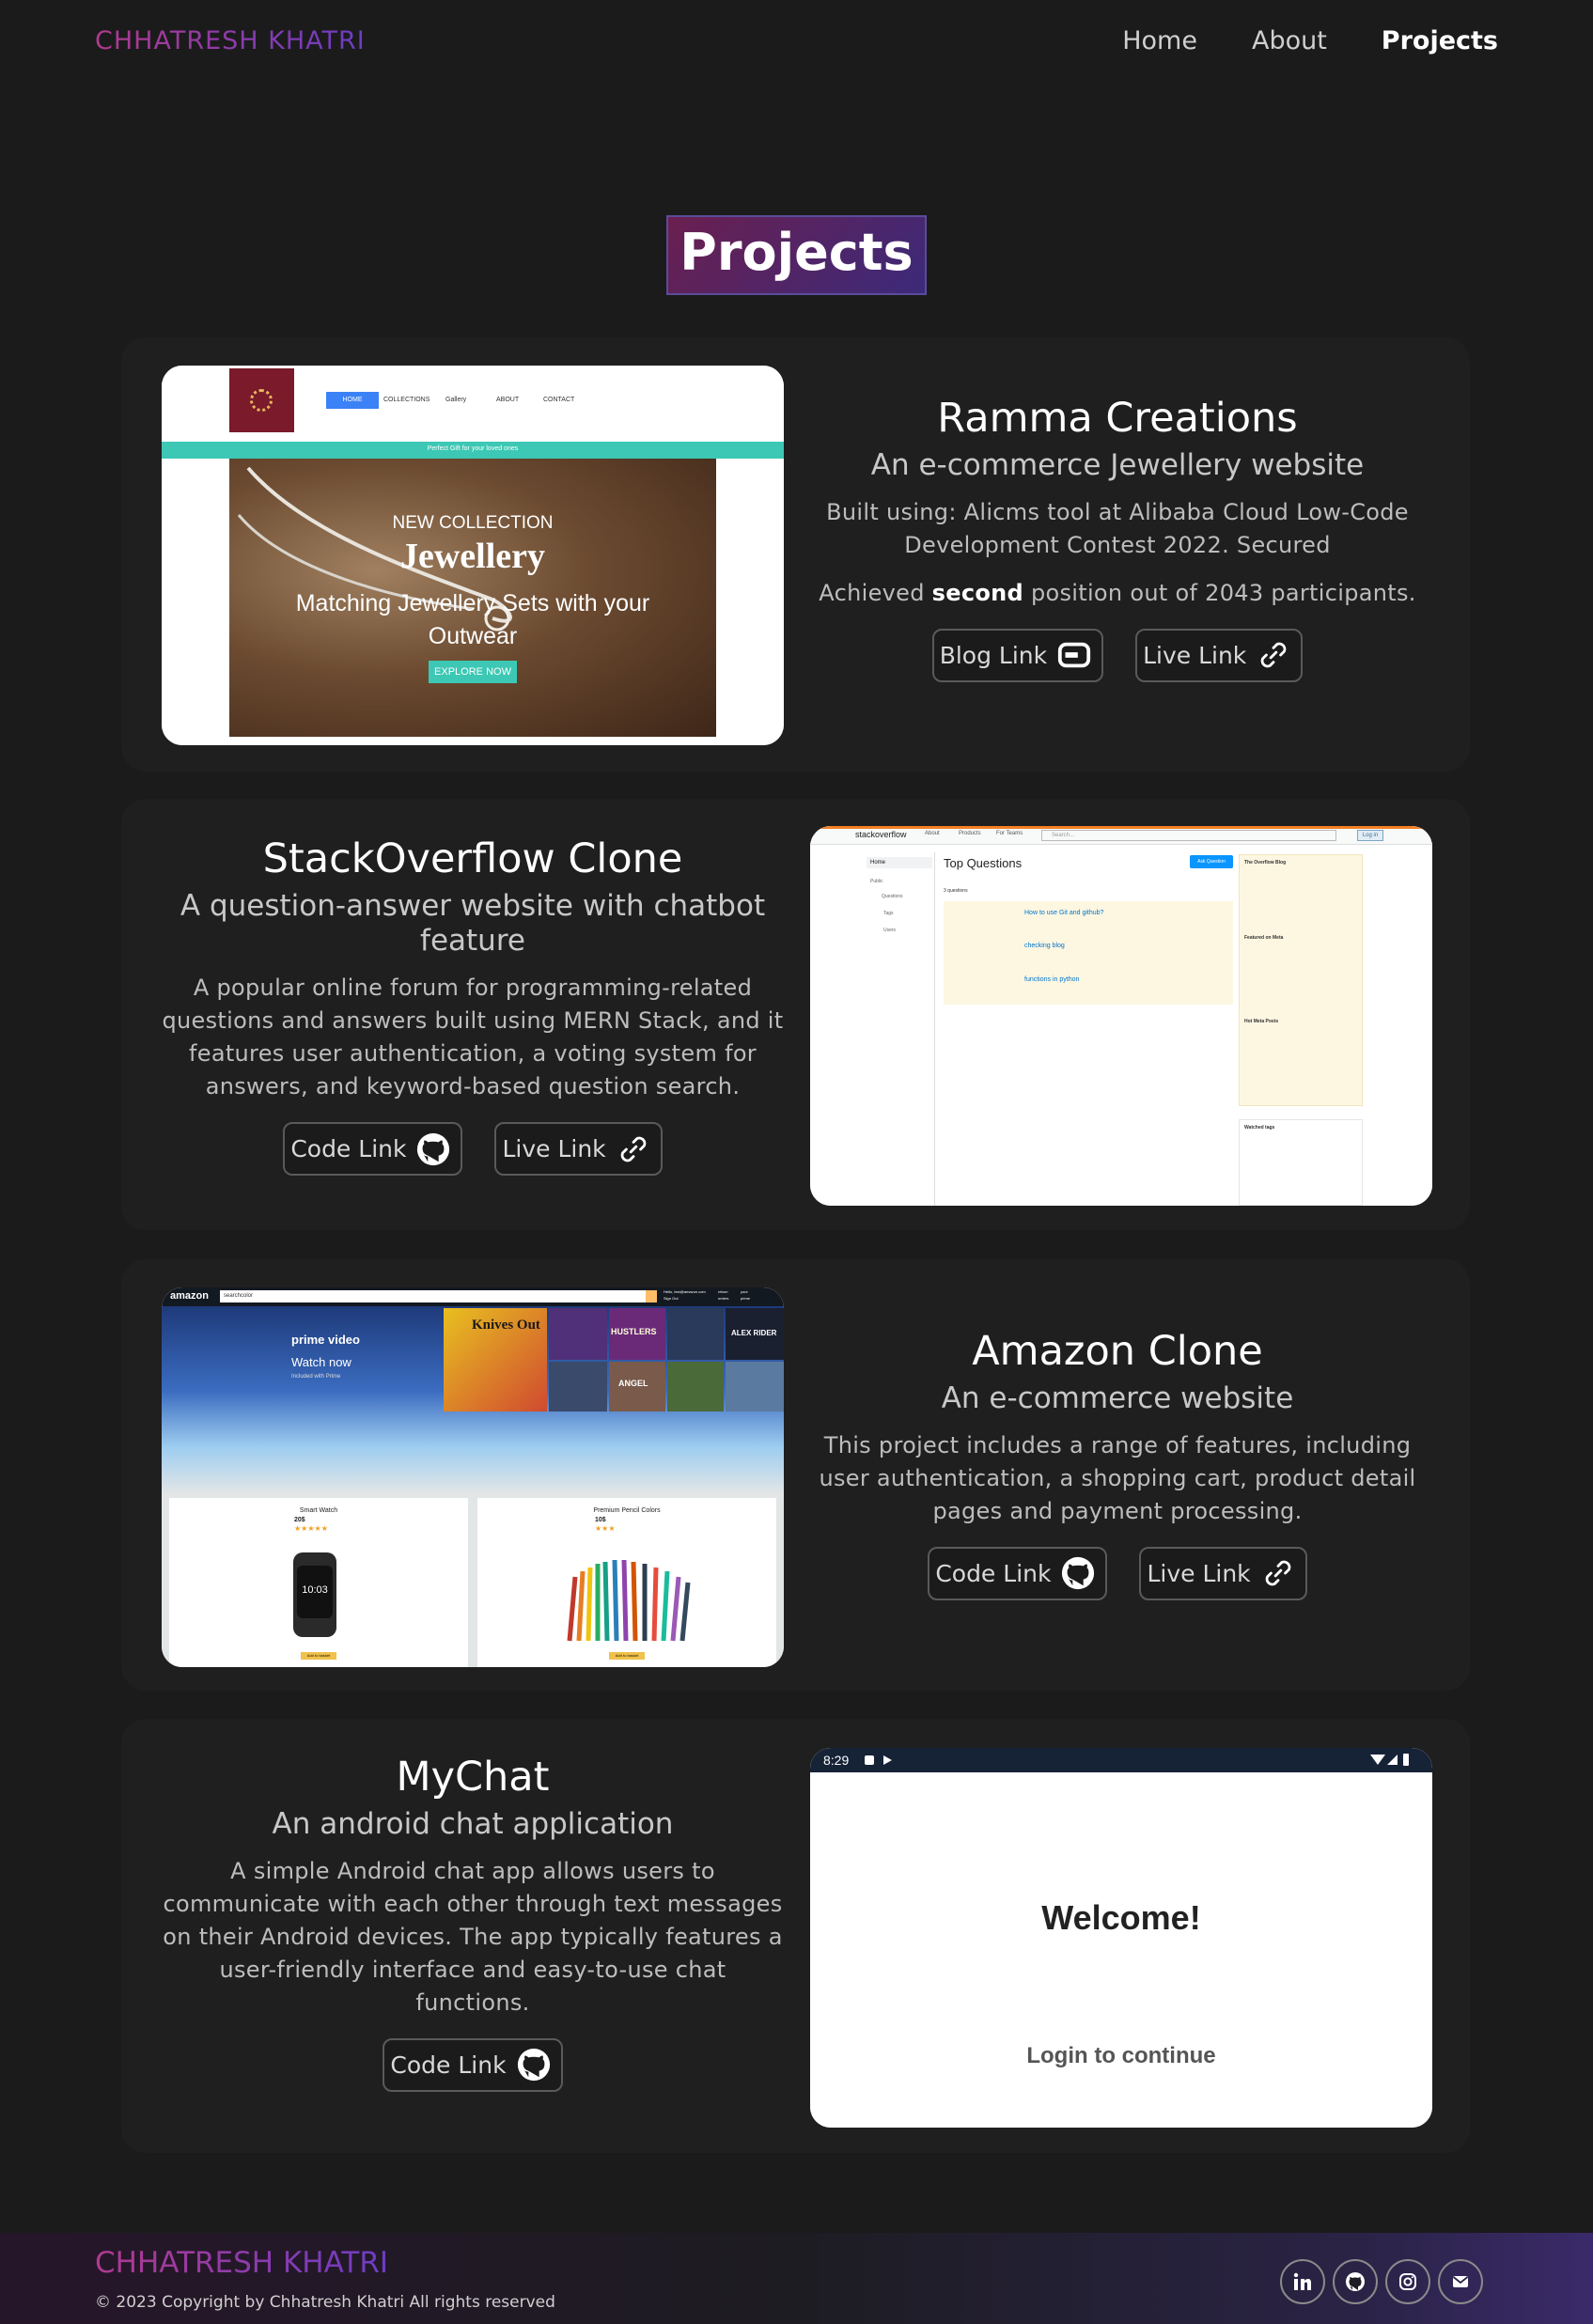 The height and width of the screenshot is (2324, 1593). Describe the element at coordinates (836, 1760) in the screenshot. I see `android-time: 8:29` at that location.